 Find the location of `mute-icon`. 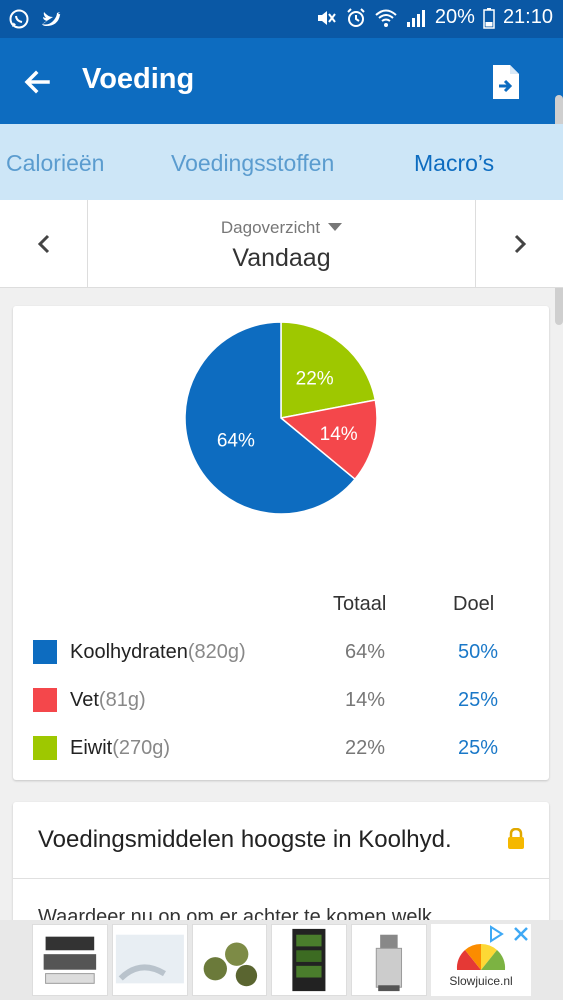

mute-icon is located at coordinates (326, 17).